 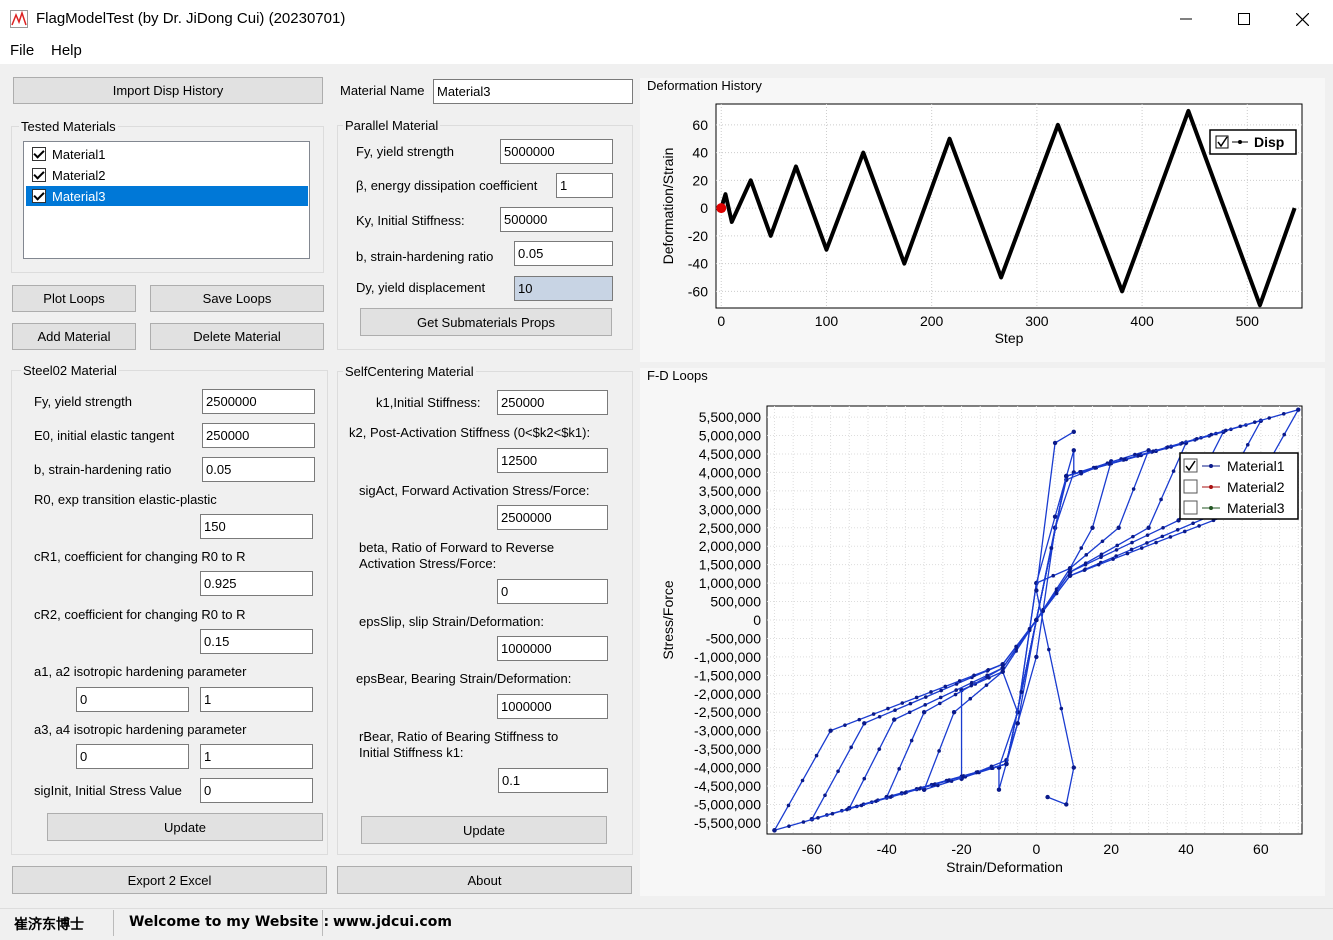 I want to click on y-tick-label: 1,000,000, so click(x=730, y=583).